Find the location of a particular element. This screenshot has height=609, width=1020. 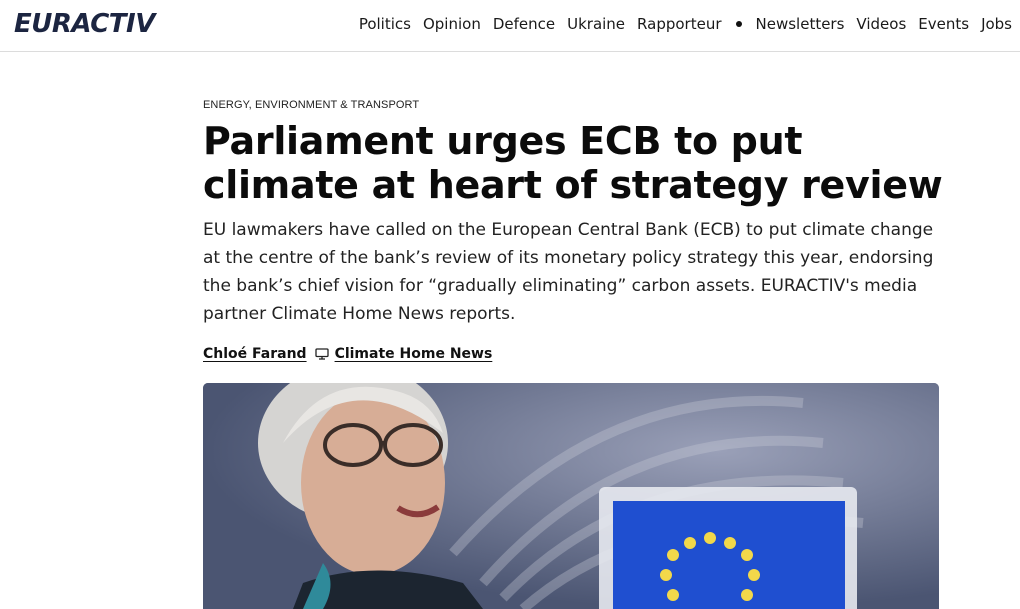

euractiv-logo: EURACTIV is located at coordinates (84, 24).